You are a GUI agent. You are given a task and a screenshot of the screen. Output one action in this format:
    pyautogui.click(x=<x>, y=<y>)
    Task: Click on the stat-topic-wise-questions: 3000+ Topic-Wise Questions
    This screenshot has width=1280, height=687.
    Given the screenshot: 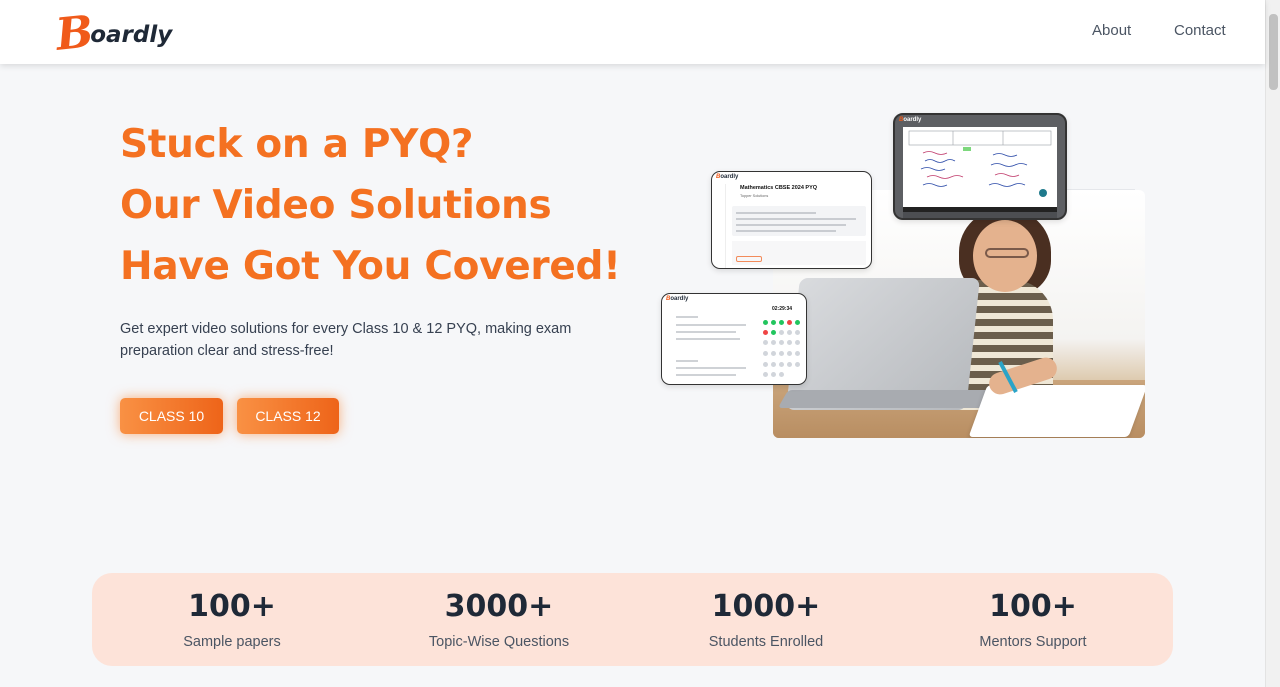 What is the action you would take?
    pyautogui.click(x=499, y=619)
    